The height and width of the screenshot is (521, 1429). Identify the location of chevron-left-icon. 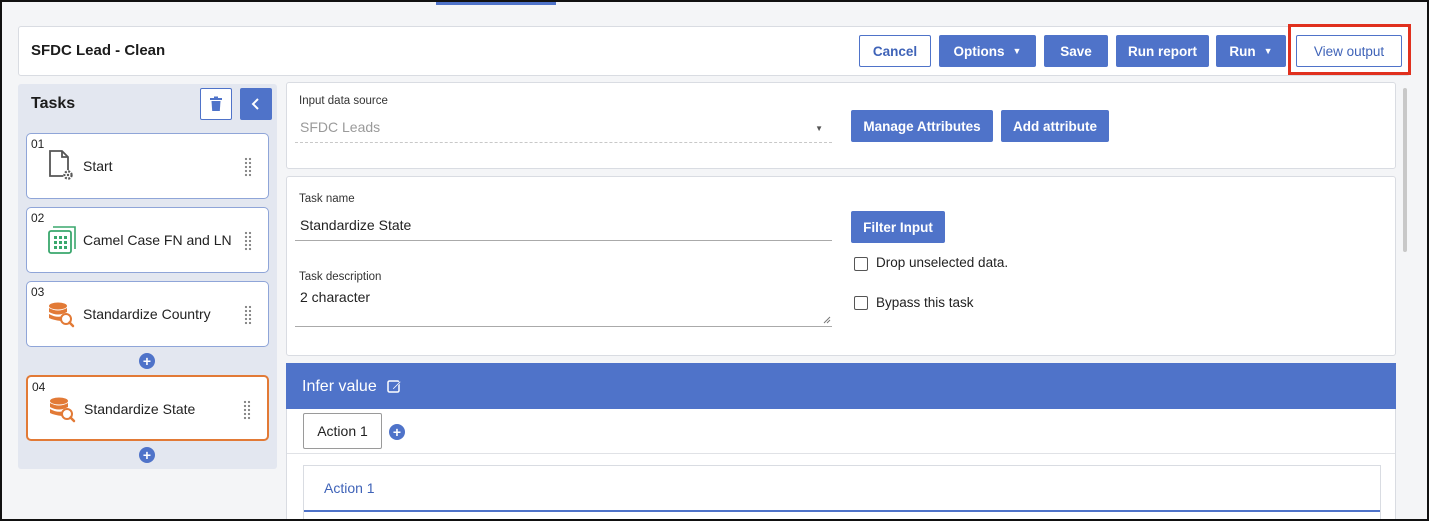
(255, 104).